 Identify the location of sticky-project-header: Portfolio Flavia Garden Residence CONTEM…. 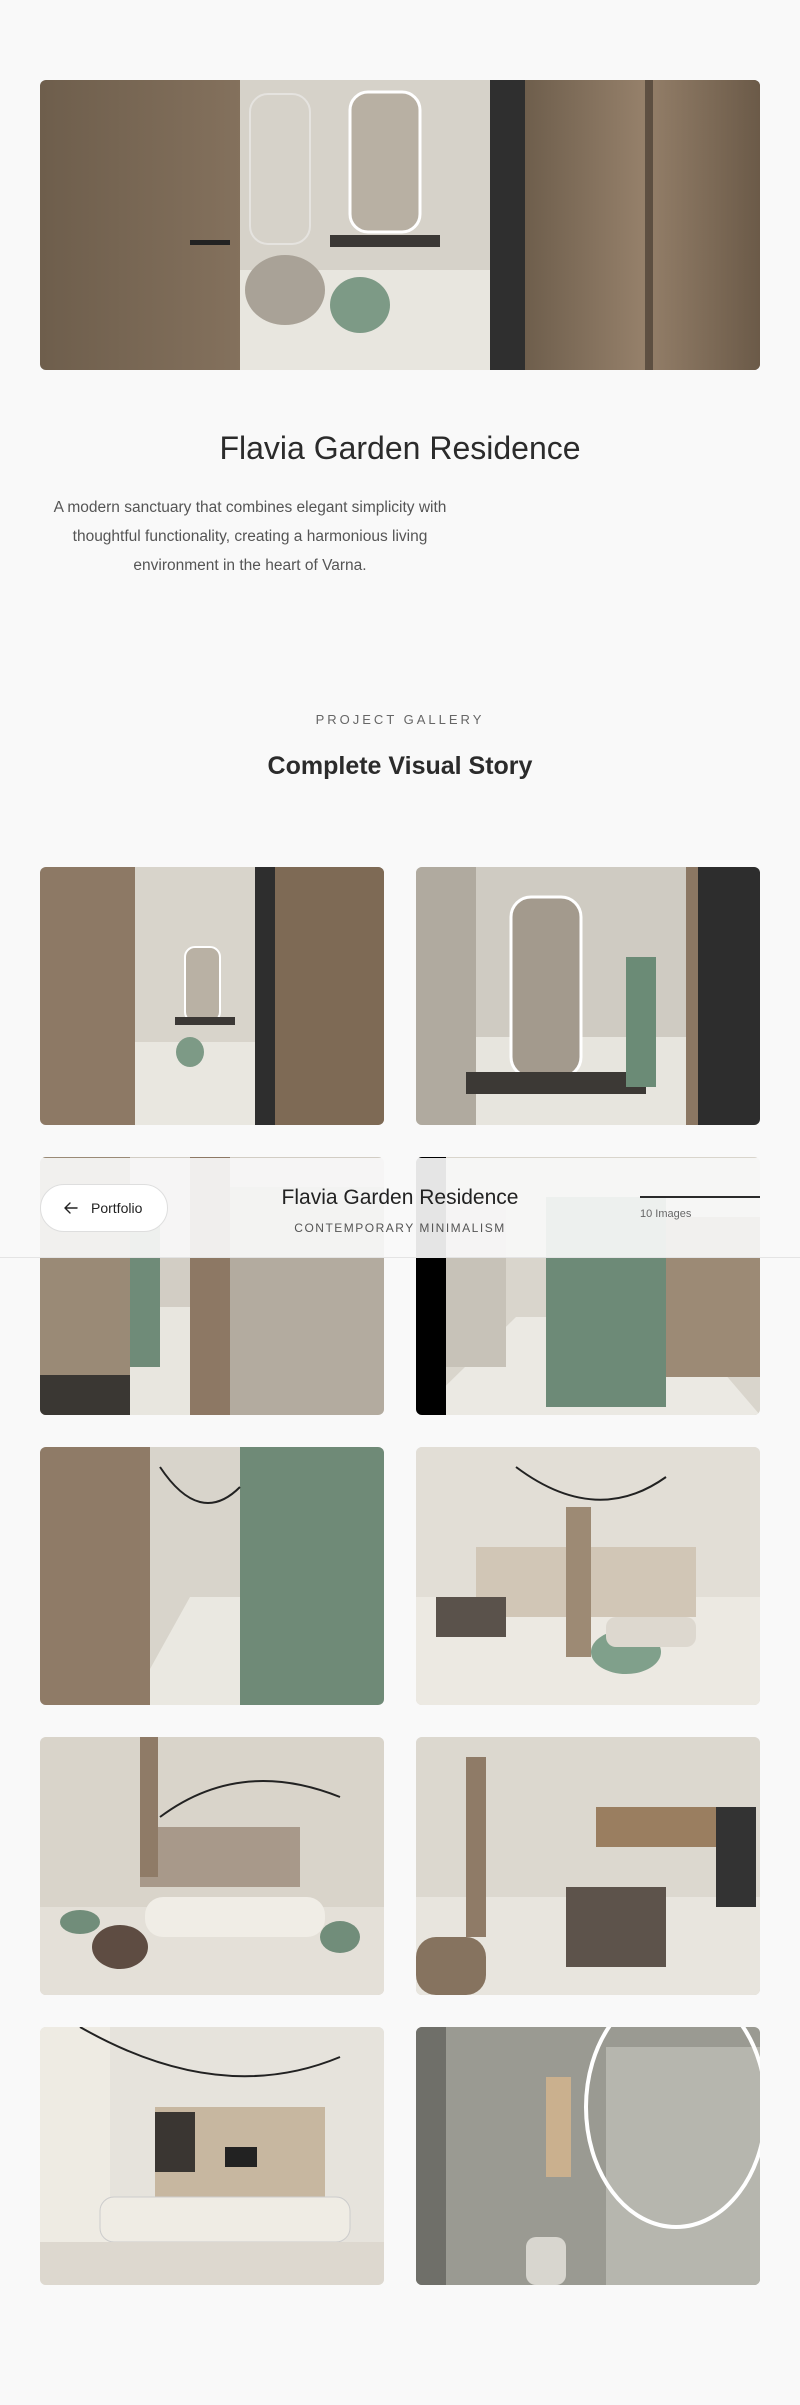
(400, 1208).